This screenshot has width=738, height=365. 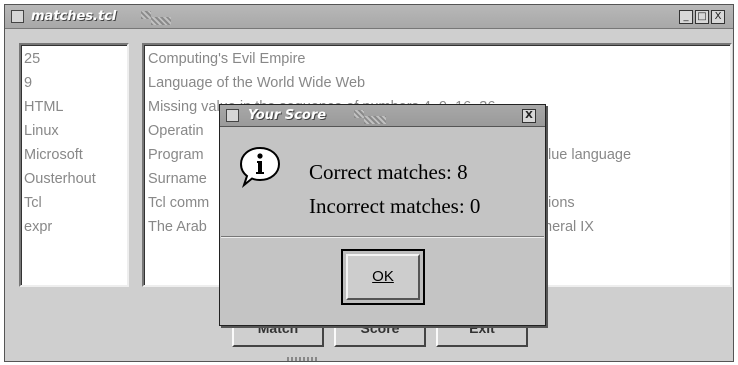 I want to click on list-item-tail: neral IX, so click(x=569, y=227).